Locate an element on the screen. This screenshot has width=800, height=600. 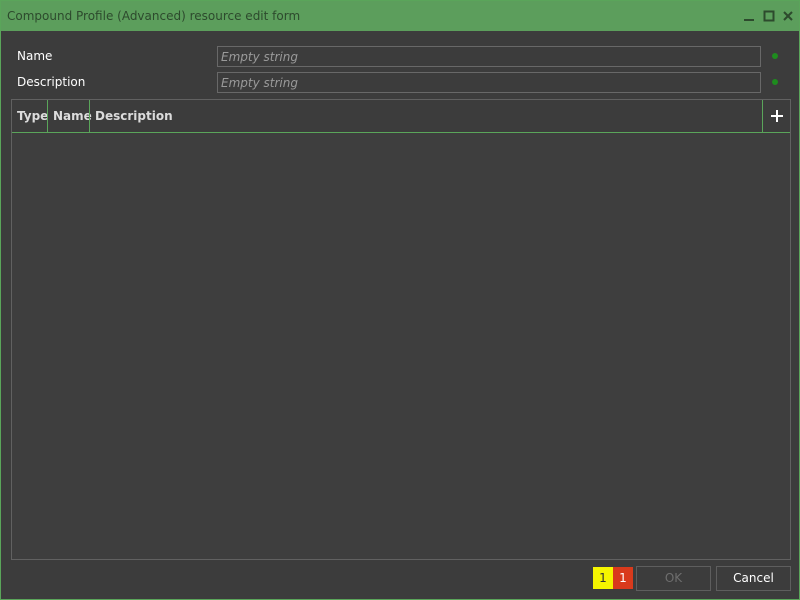
description-status-indicator is located at coordinates (775, 82).